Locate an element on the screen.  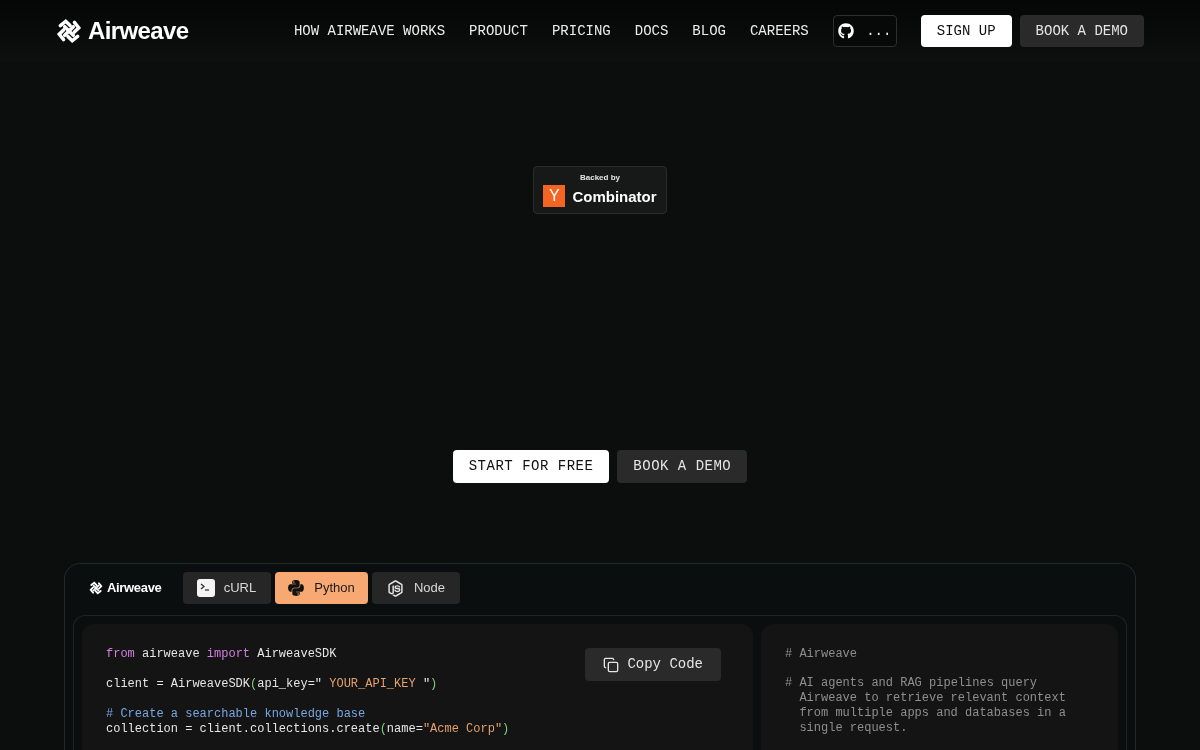
code-line: client = AirweaveSDK(api_key=" YOUR_API_KEY ") is located at coordinates (272, 684).